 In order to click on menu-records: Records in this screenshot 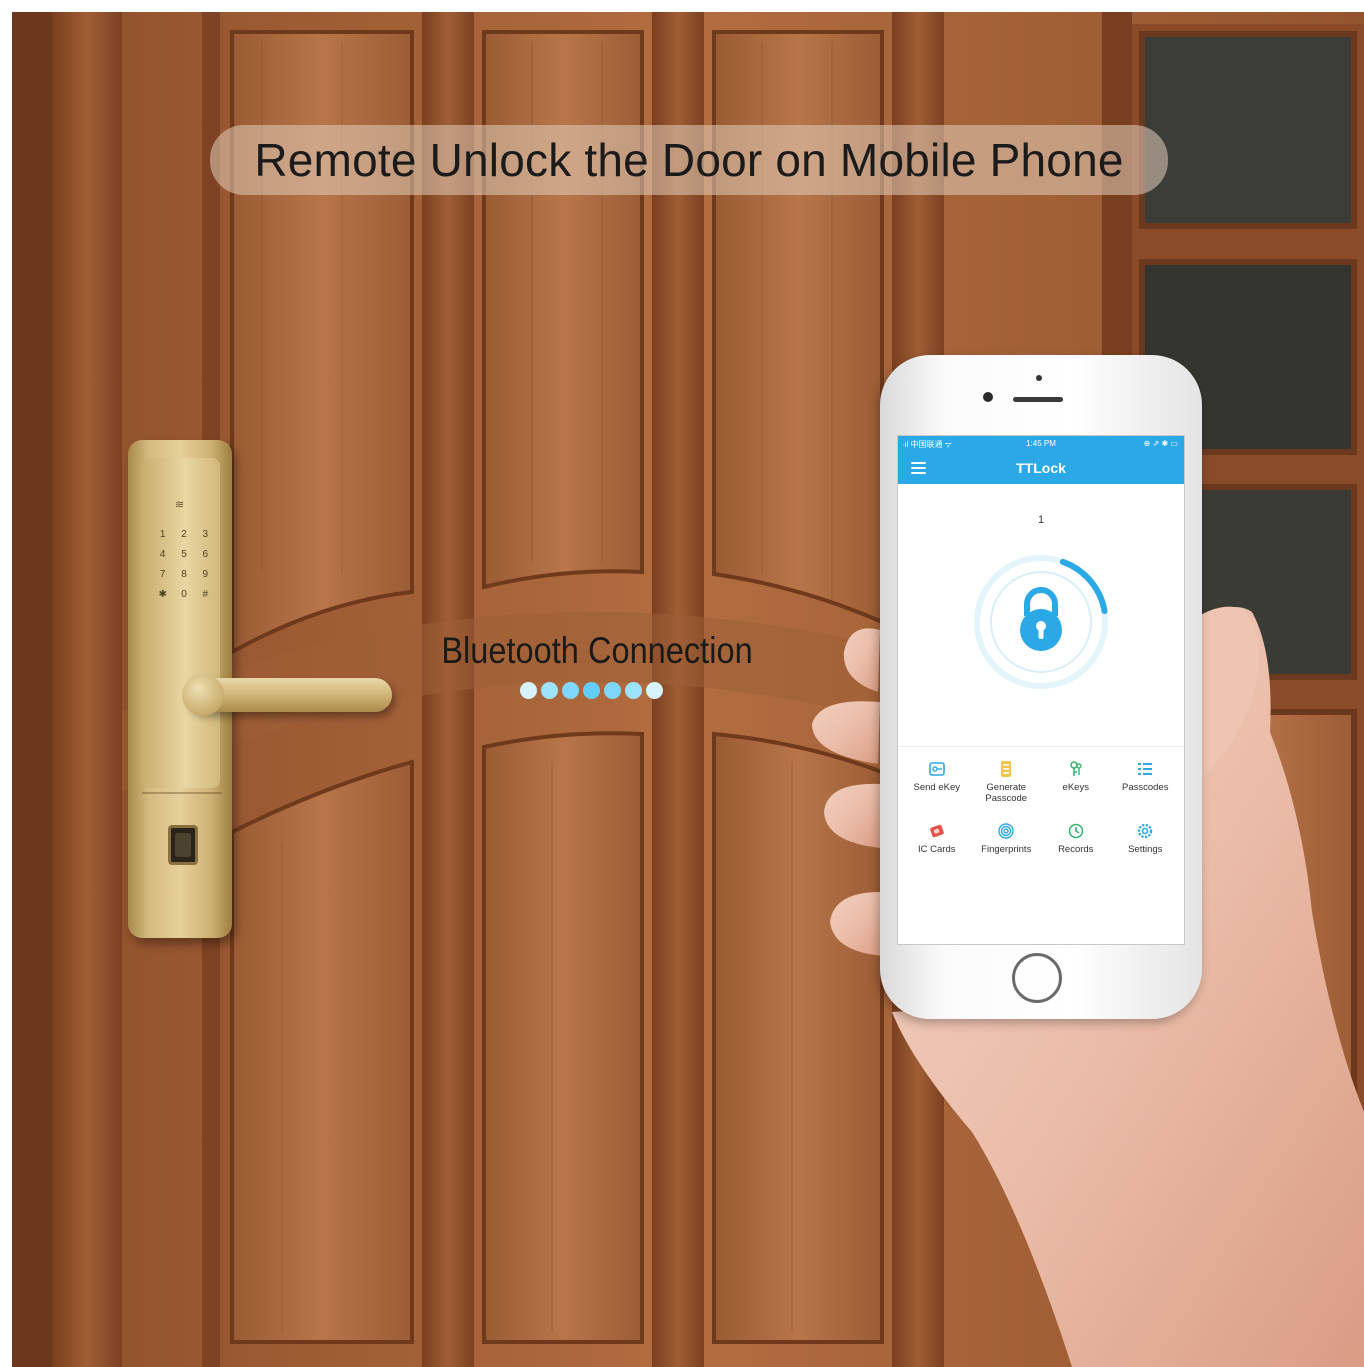, I will do `click(1076, 848)`.